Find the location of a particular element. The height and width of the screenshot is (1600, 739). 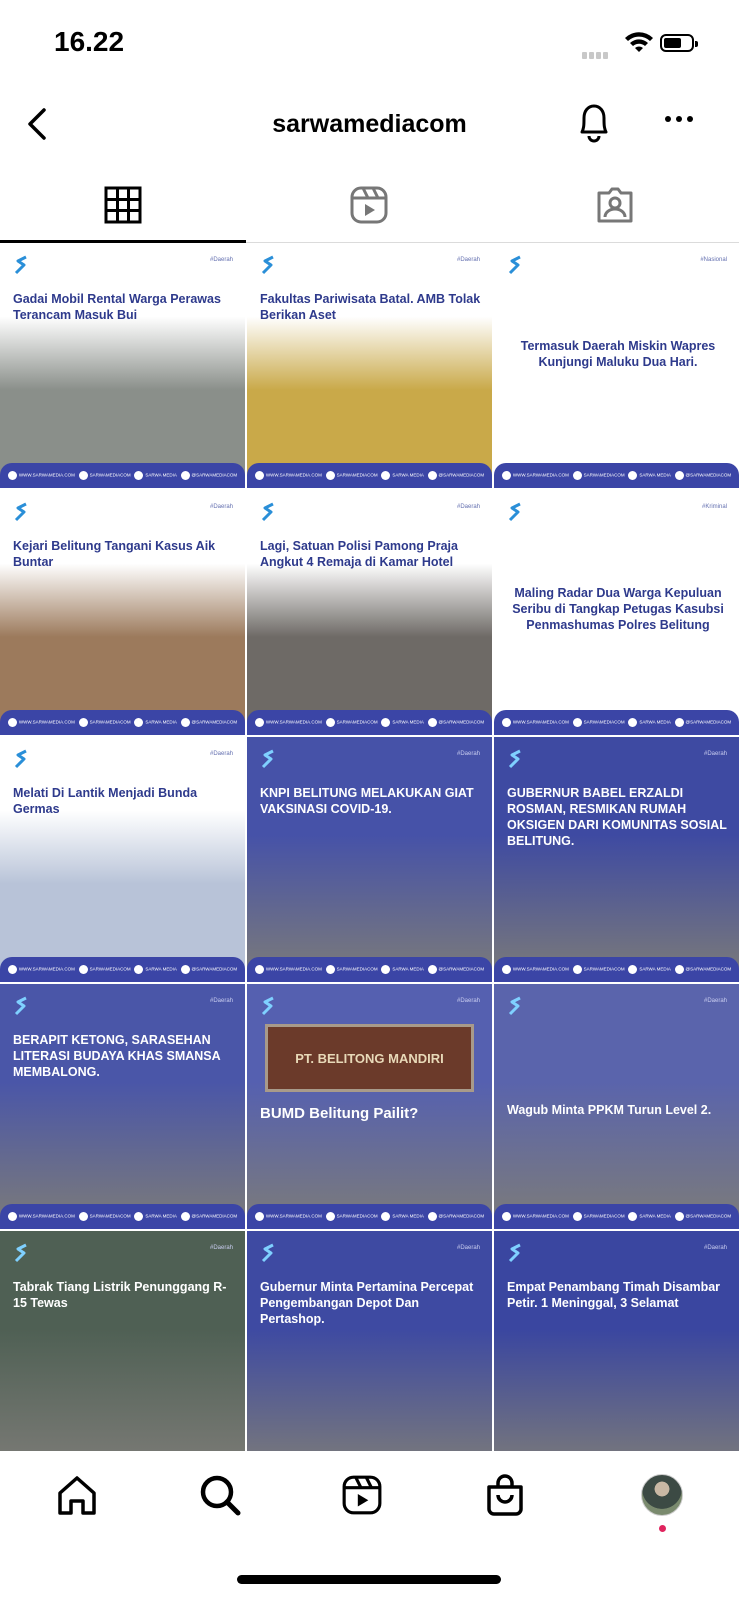

status-time: 16.22 is located at coordinates (89, 41).